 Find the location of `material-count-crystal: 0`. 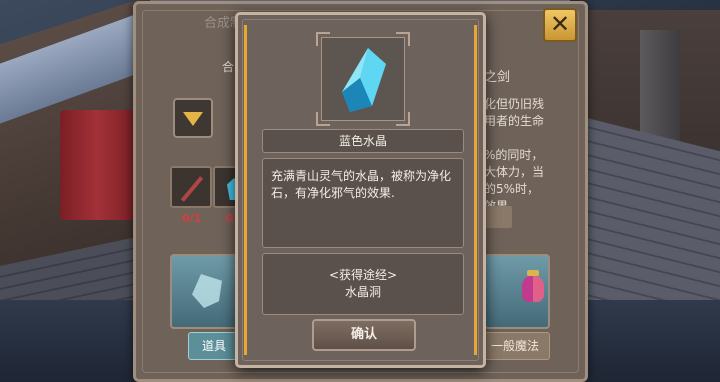

material-count-crystal: 0 is located at coordinates (230, 218).